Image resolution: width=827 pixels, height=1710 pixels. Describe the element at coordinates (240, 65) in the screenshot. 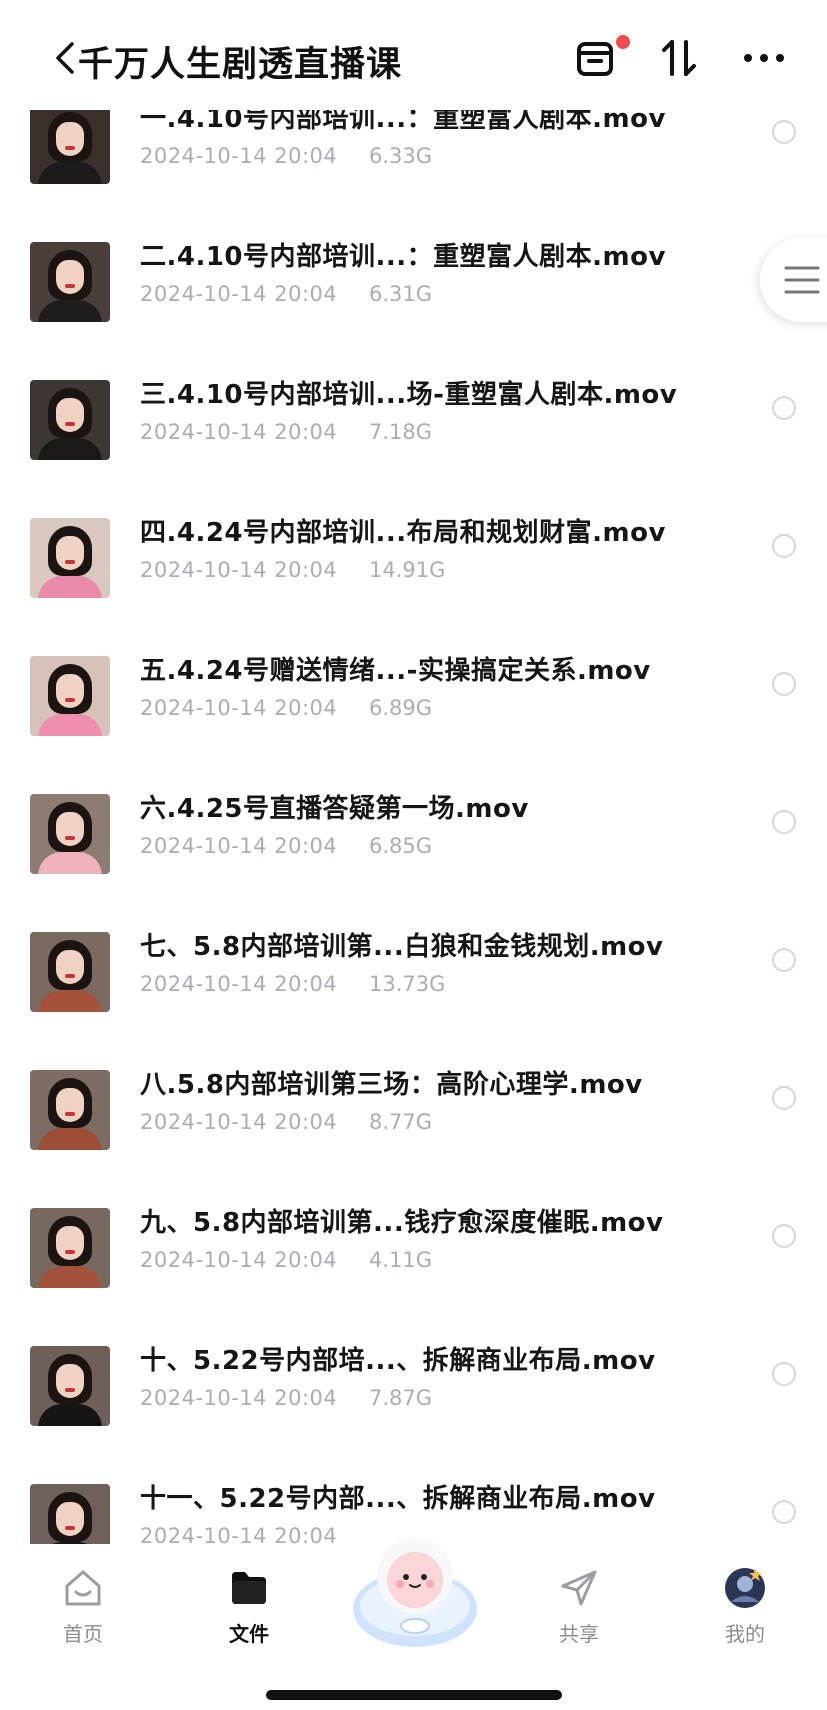

I see `page-title: 千万人生剧透直播课` at that location.